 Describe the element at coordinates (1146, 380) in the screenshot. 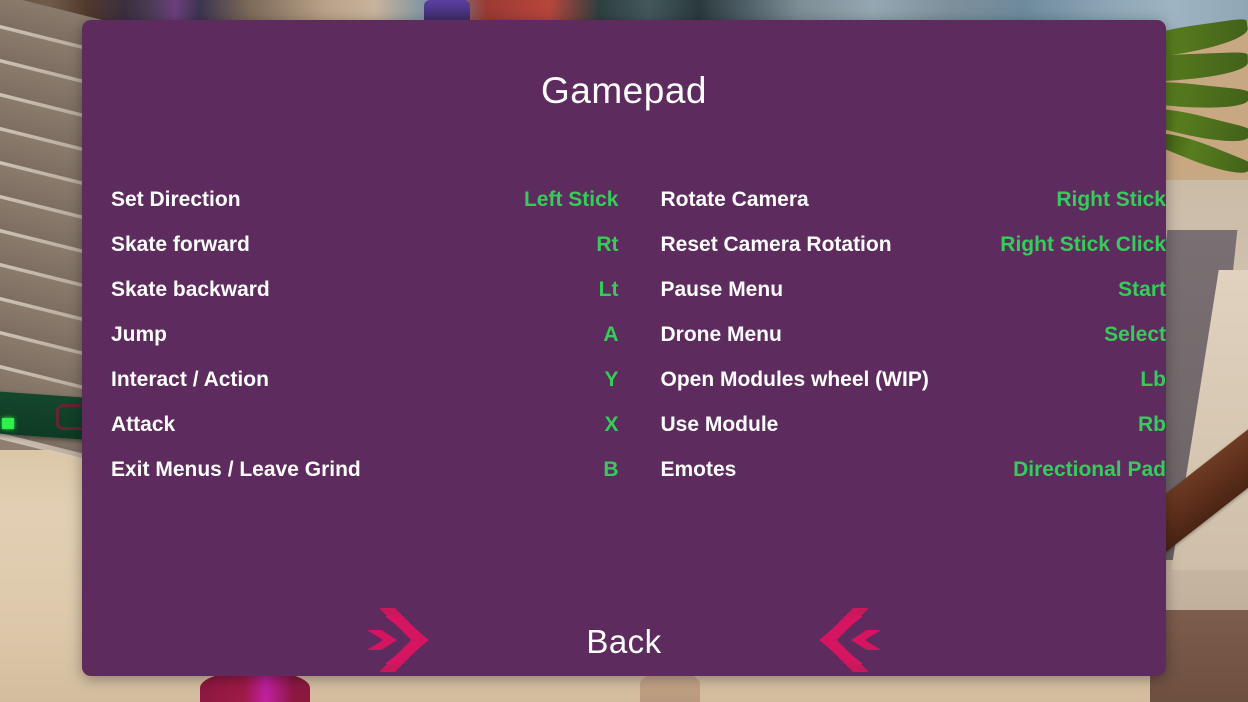

I see `keybinding-input-value: Lb` at that location.